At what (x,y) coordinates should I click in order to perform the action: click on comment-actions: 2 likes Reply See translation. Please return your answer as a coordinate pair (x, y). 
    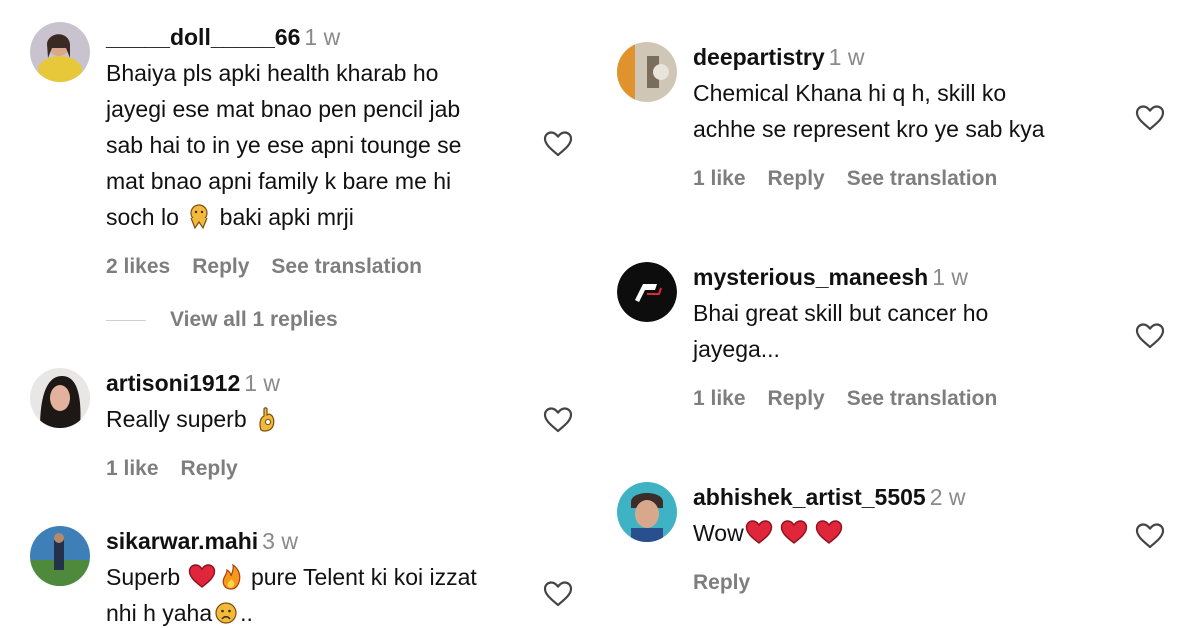
    Looking at the image, I should click on (326, 267).